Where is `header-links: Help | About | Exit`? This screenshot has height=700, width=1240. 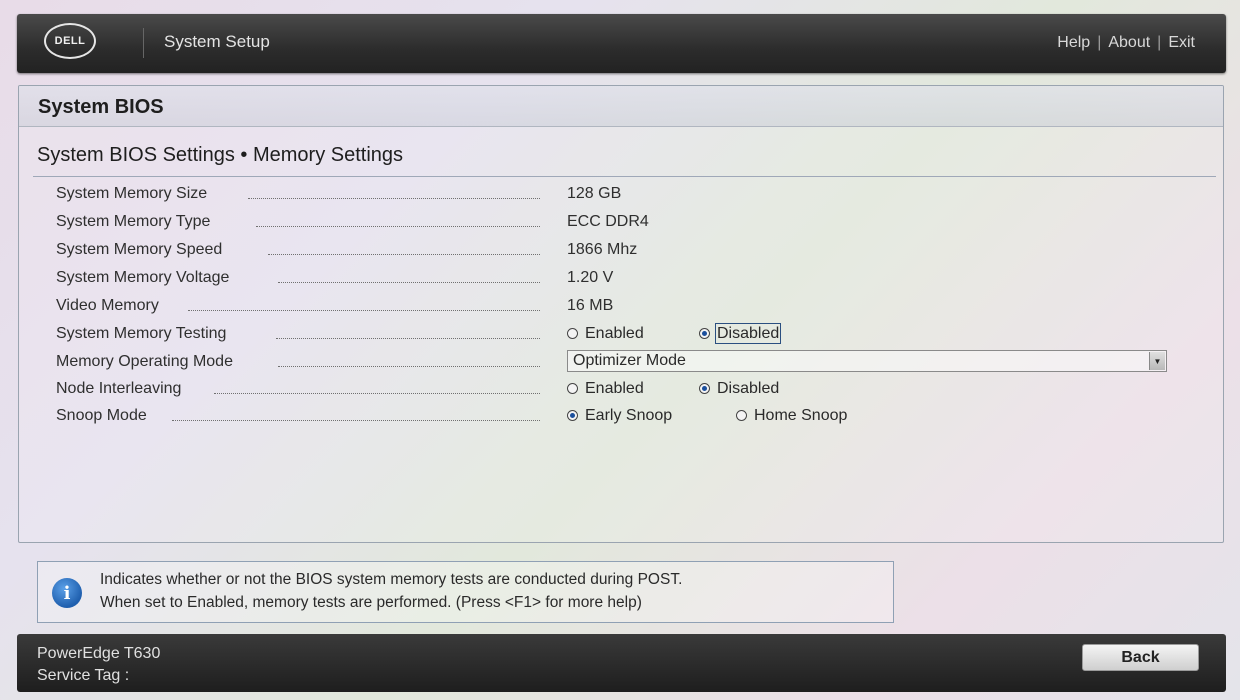
header-links: Help | About | Exit is located at coordinates (1126, 43).